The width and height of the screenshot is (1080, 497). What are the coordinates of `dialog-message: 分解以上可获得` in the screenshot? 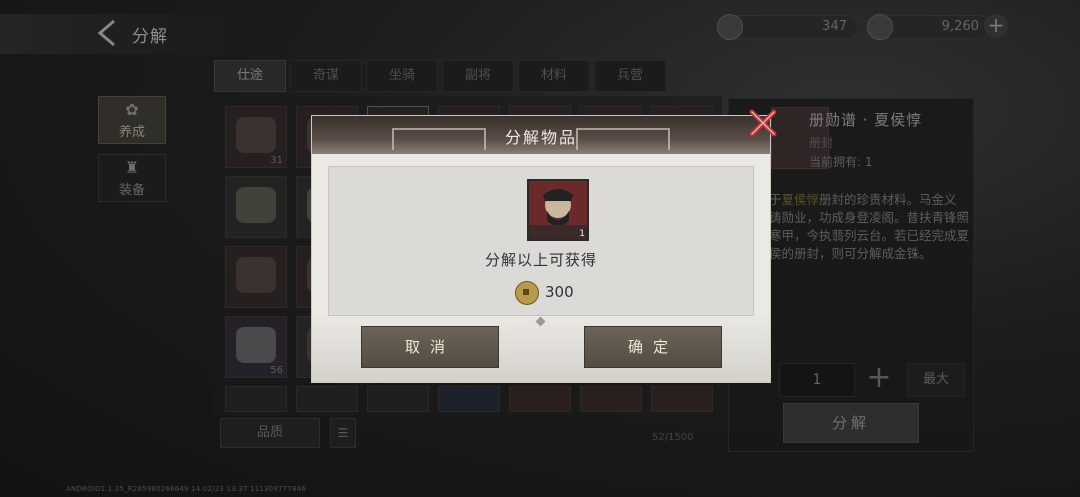 It's located at (540, 260).